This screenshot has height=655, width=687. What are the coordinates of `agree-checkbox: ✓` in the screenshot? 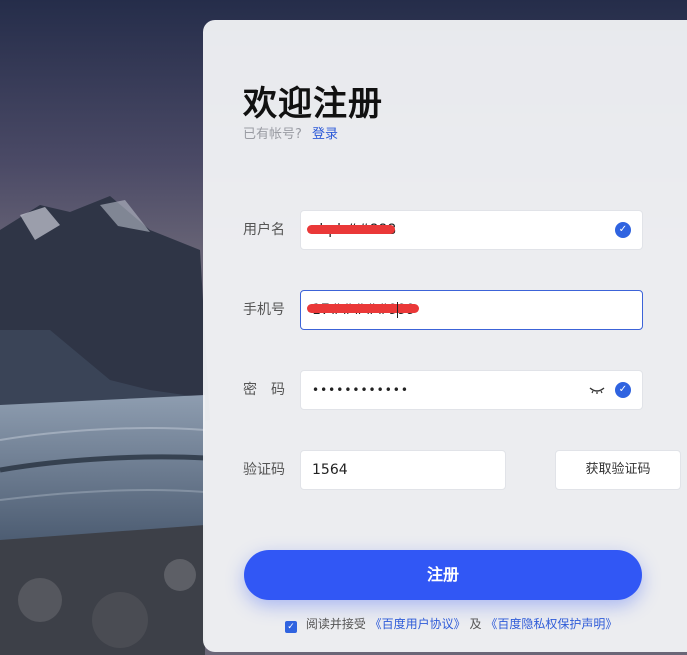 It's located at (291, 627).